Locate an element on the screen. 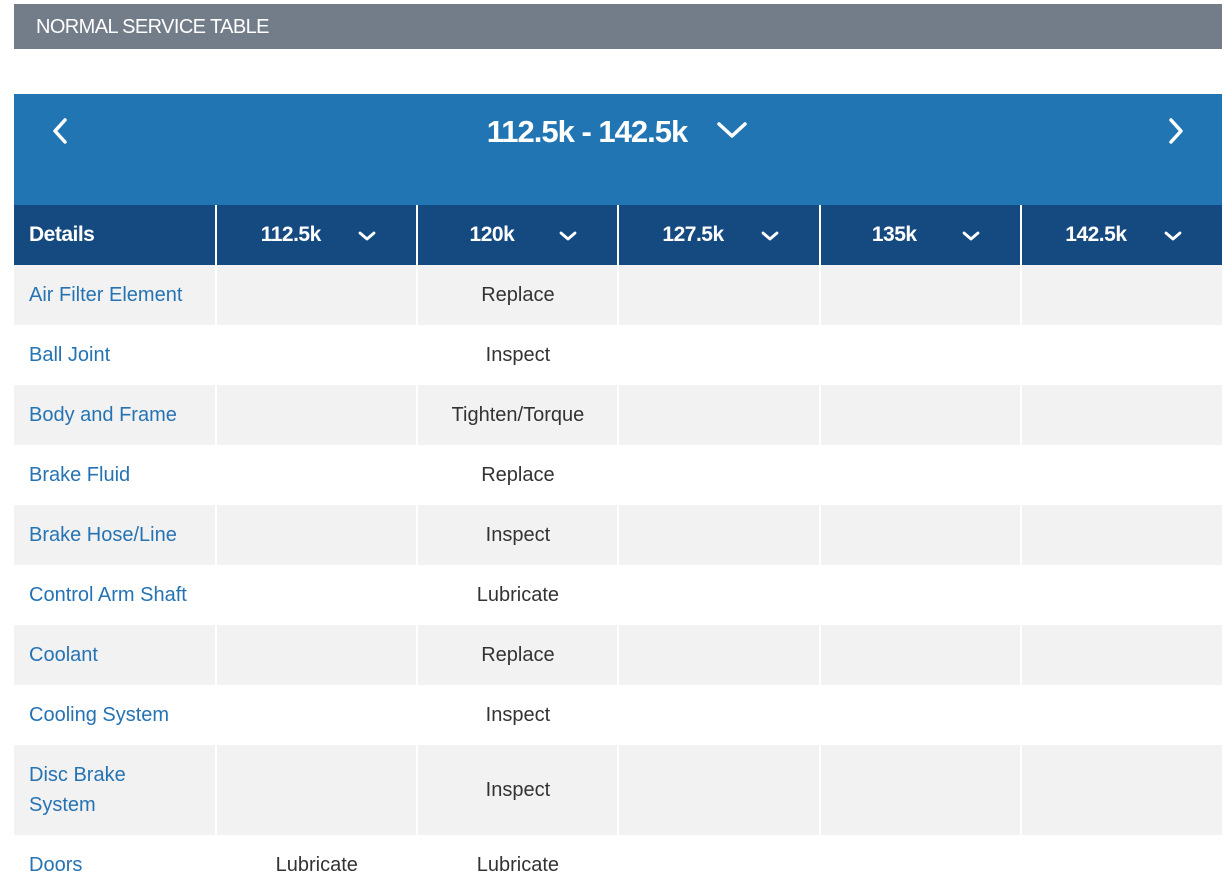  column-header-inner: 127.5k is located at coordinates (718, 235).